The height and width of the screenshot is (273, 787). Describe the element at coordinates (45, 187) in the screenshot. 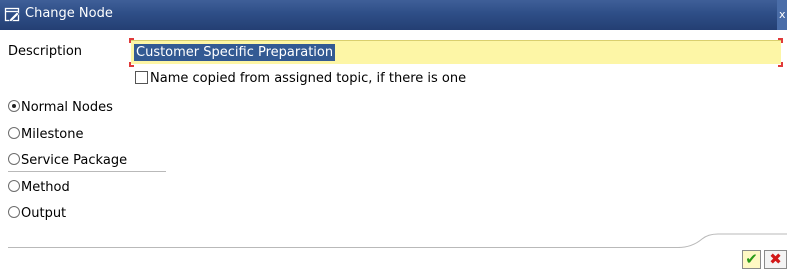

I see `radio-label: Method` at that location.